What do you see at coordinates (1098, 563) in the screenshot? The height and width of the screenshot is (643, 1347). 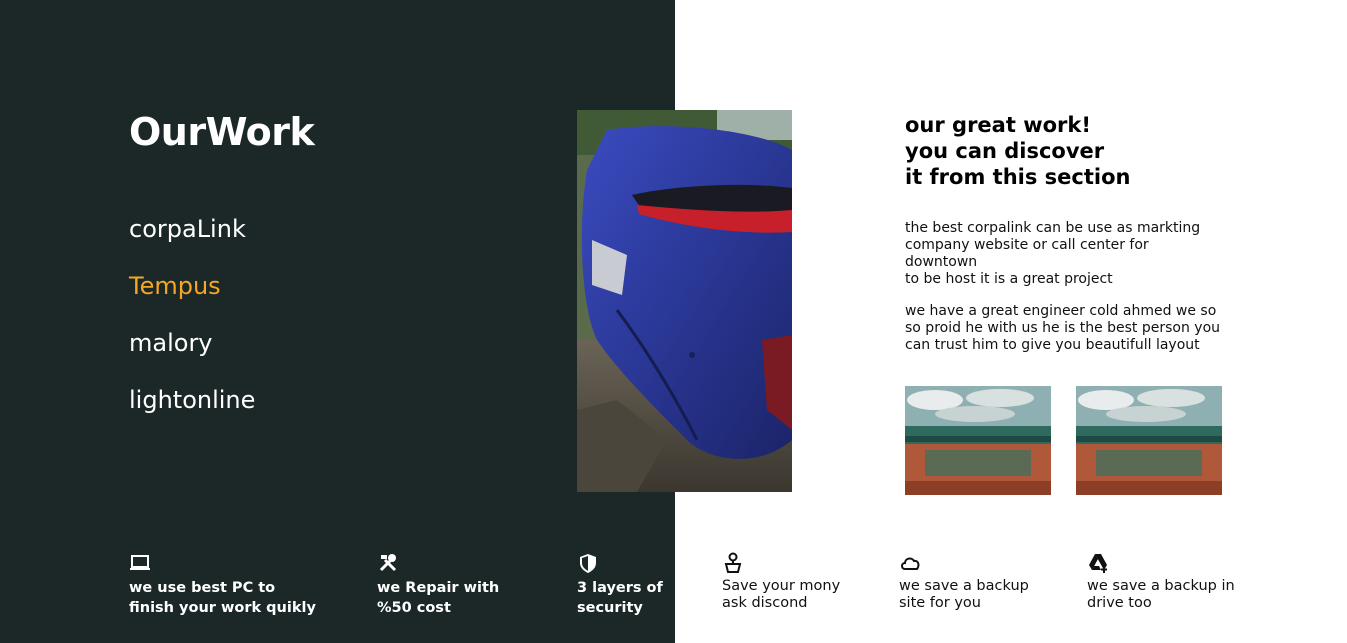 I see `drive-icon` at bounding box center [1098, 563].